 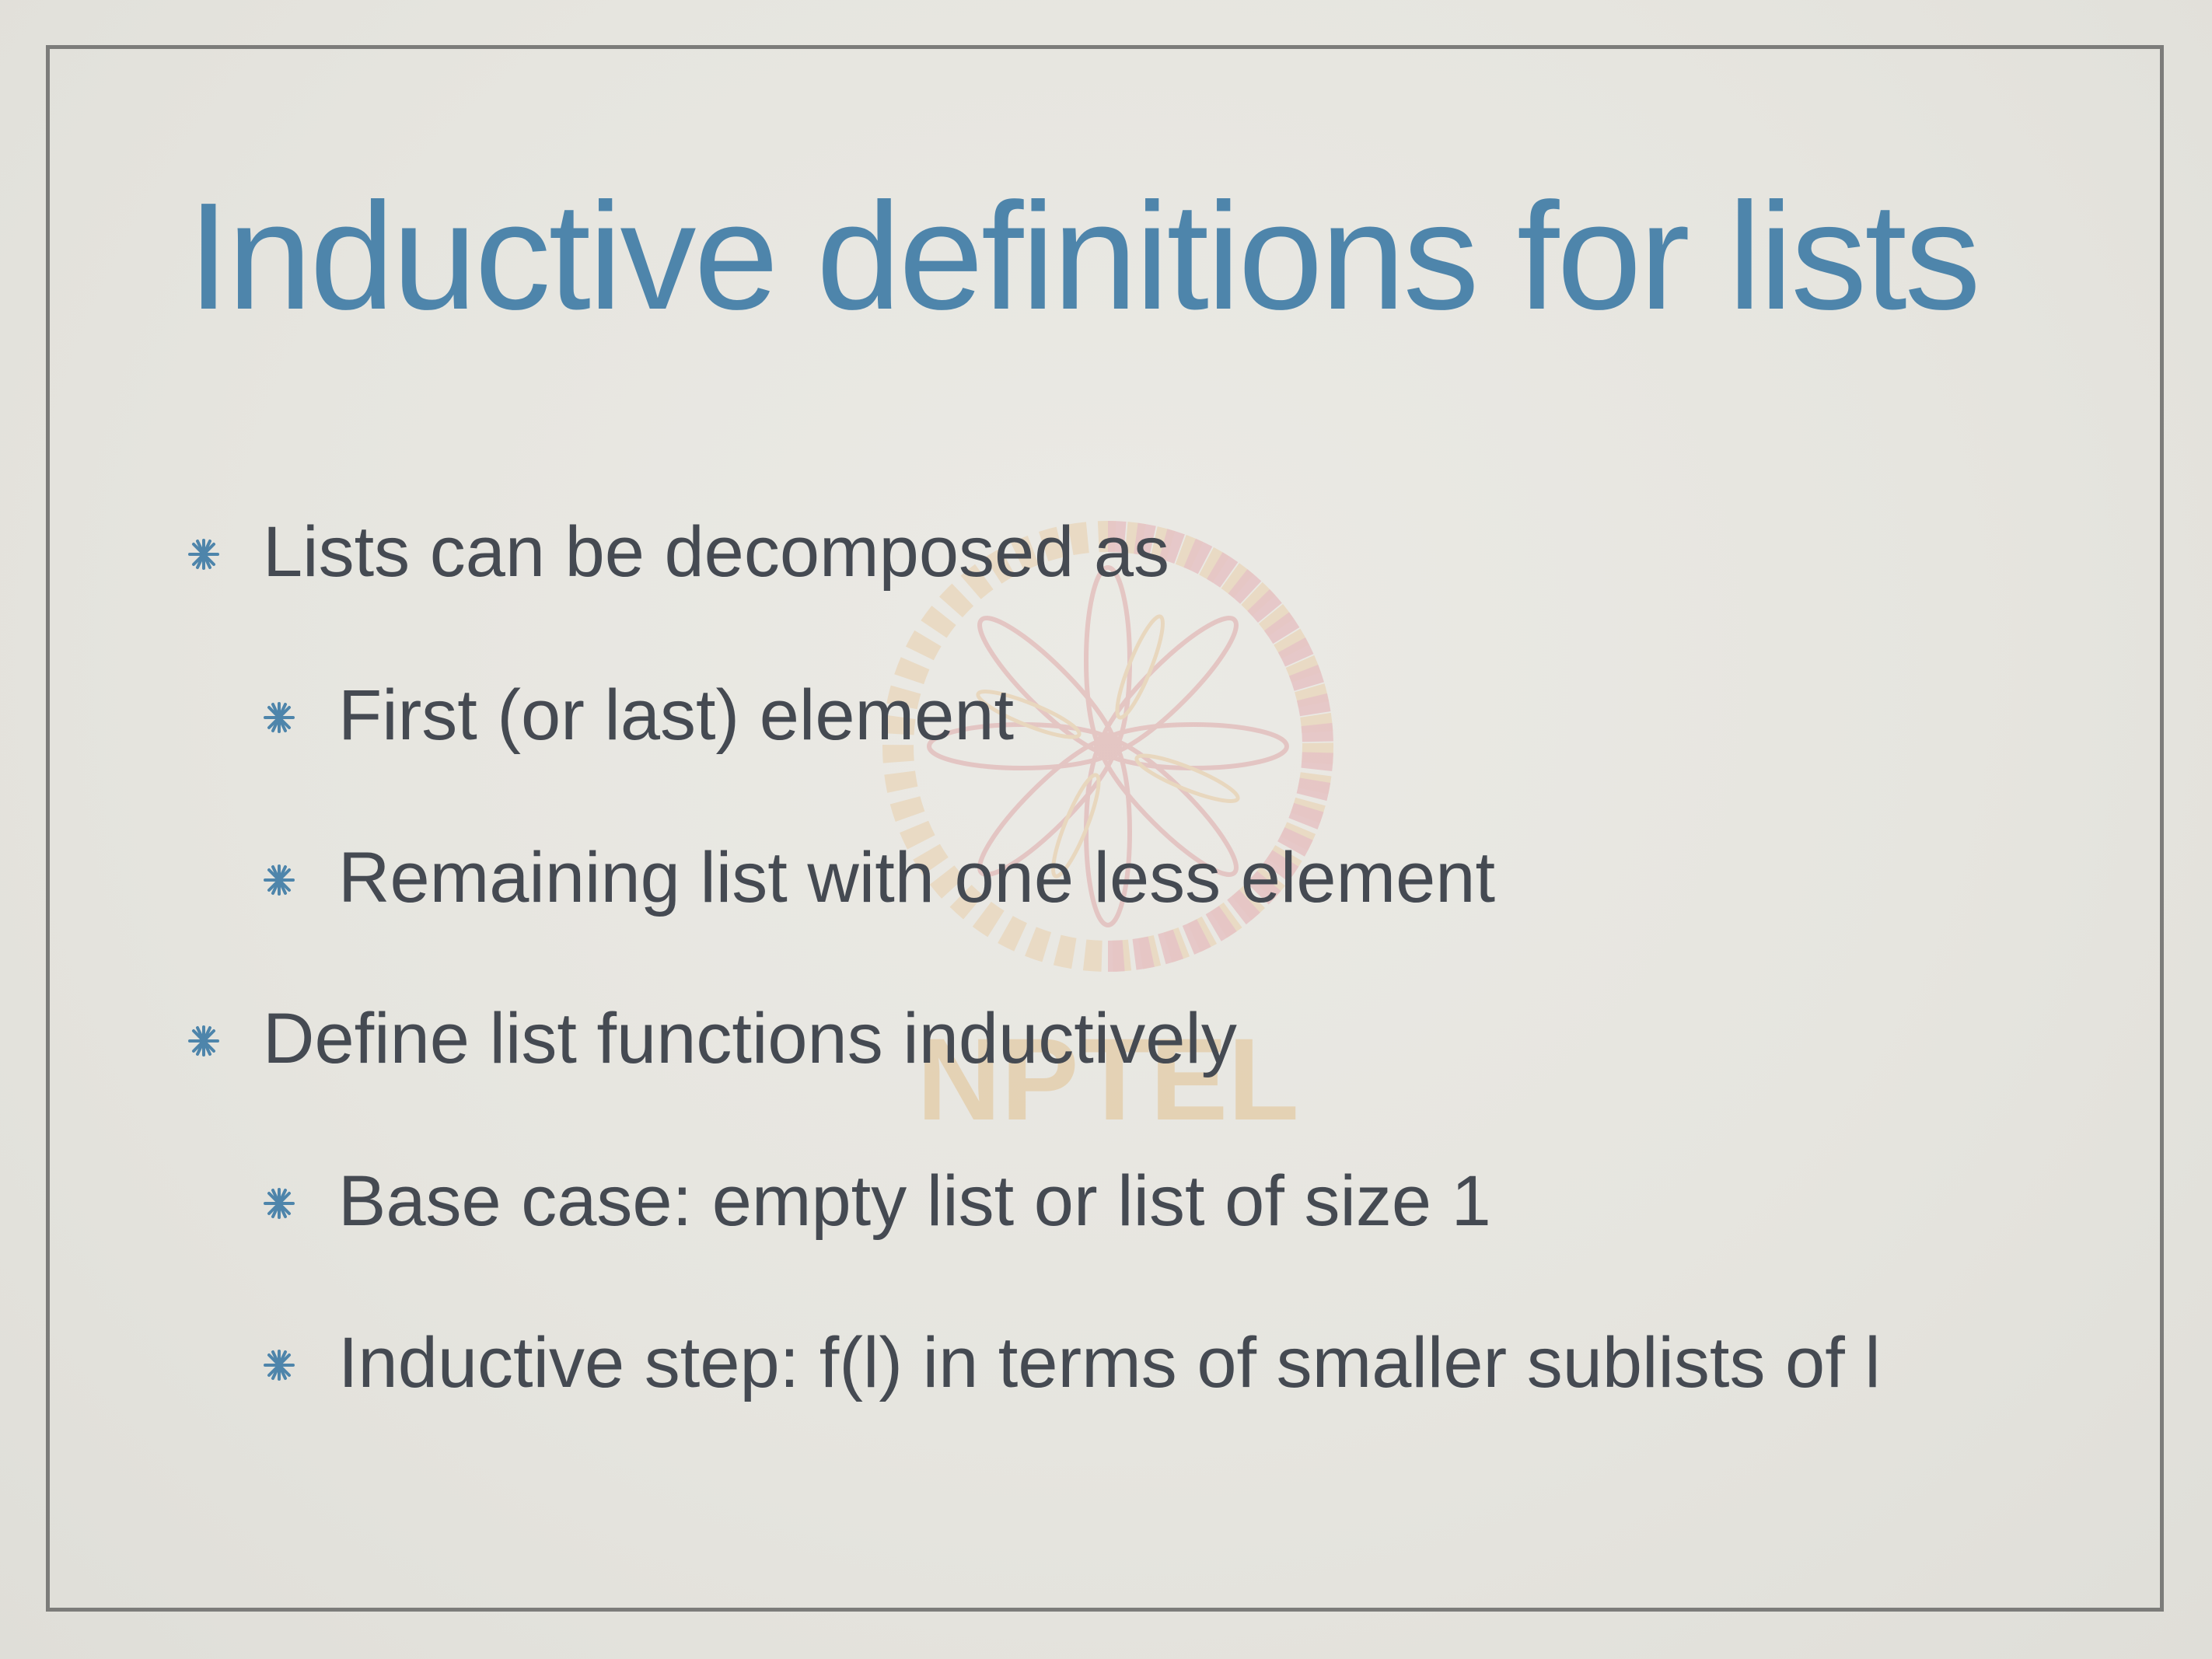 I want to click on sub-bullet-text: First (or last) element, so click(x=676, y=715).